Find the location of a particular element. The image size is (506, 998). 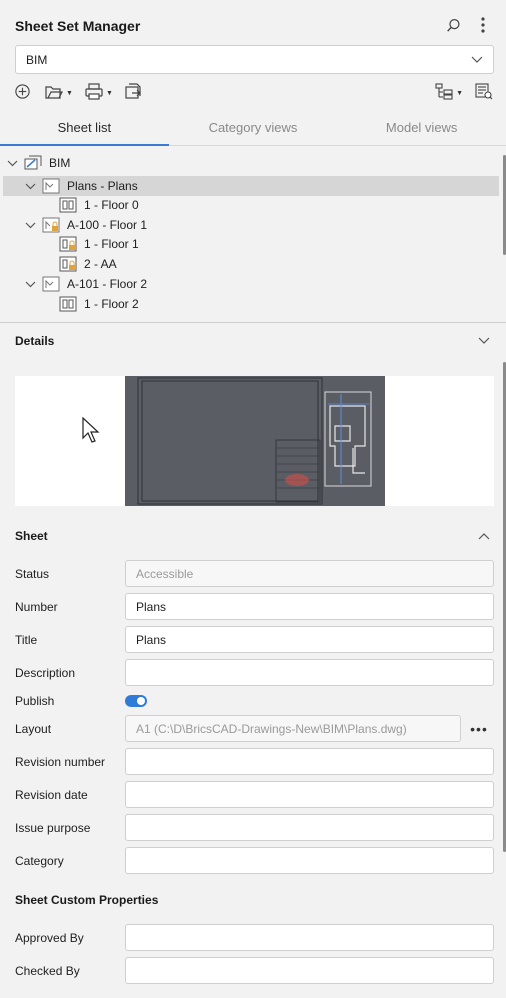

view-tabs: Sheet list Category views Model views is located at coordinates (253, 128).